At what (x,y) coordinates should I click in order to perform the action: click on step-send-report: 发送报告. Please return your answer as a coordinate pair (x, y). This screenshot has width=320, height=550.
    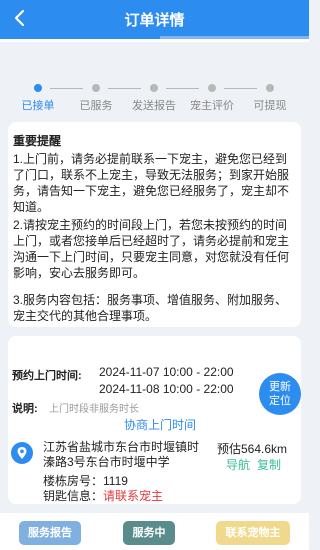
    Looking at the image, I should click on (154, 98).